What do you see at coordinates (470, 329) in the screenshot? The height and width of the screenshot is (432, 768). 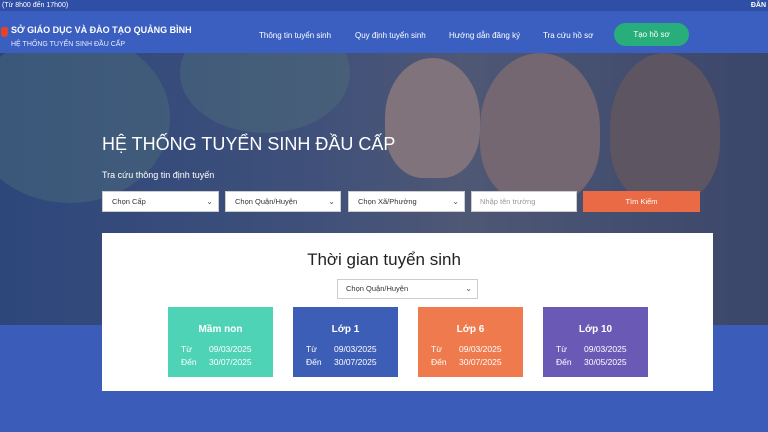 I see `card-title: Lớp 6` at bounding box center [470, 329].